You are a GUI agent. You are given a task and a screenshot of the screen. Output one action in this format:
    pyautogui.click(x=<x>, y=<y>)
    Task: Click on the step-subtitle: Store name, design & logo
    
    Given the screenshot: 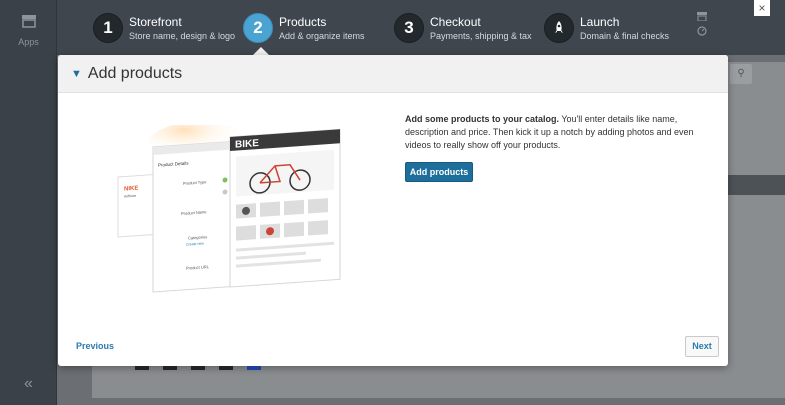 What is the action you would take?
    pyautogui.click(x=182, y=36)
    